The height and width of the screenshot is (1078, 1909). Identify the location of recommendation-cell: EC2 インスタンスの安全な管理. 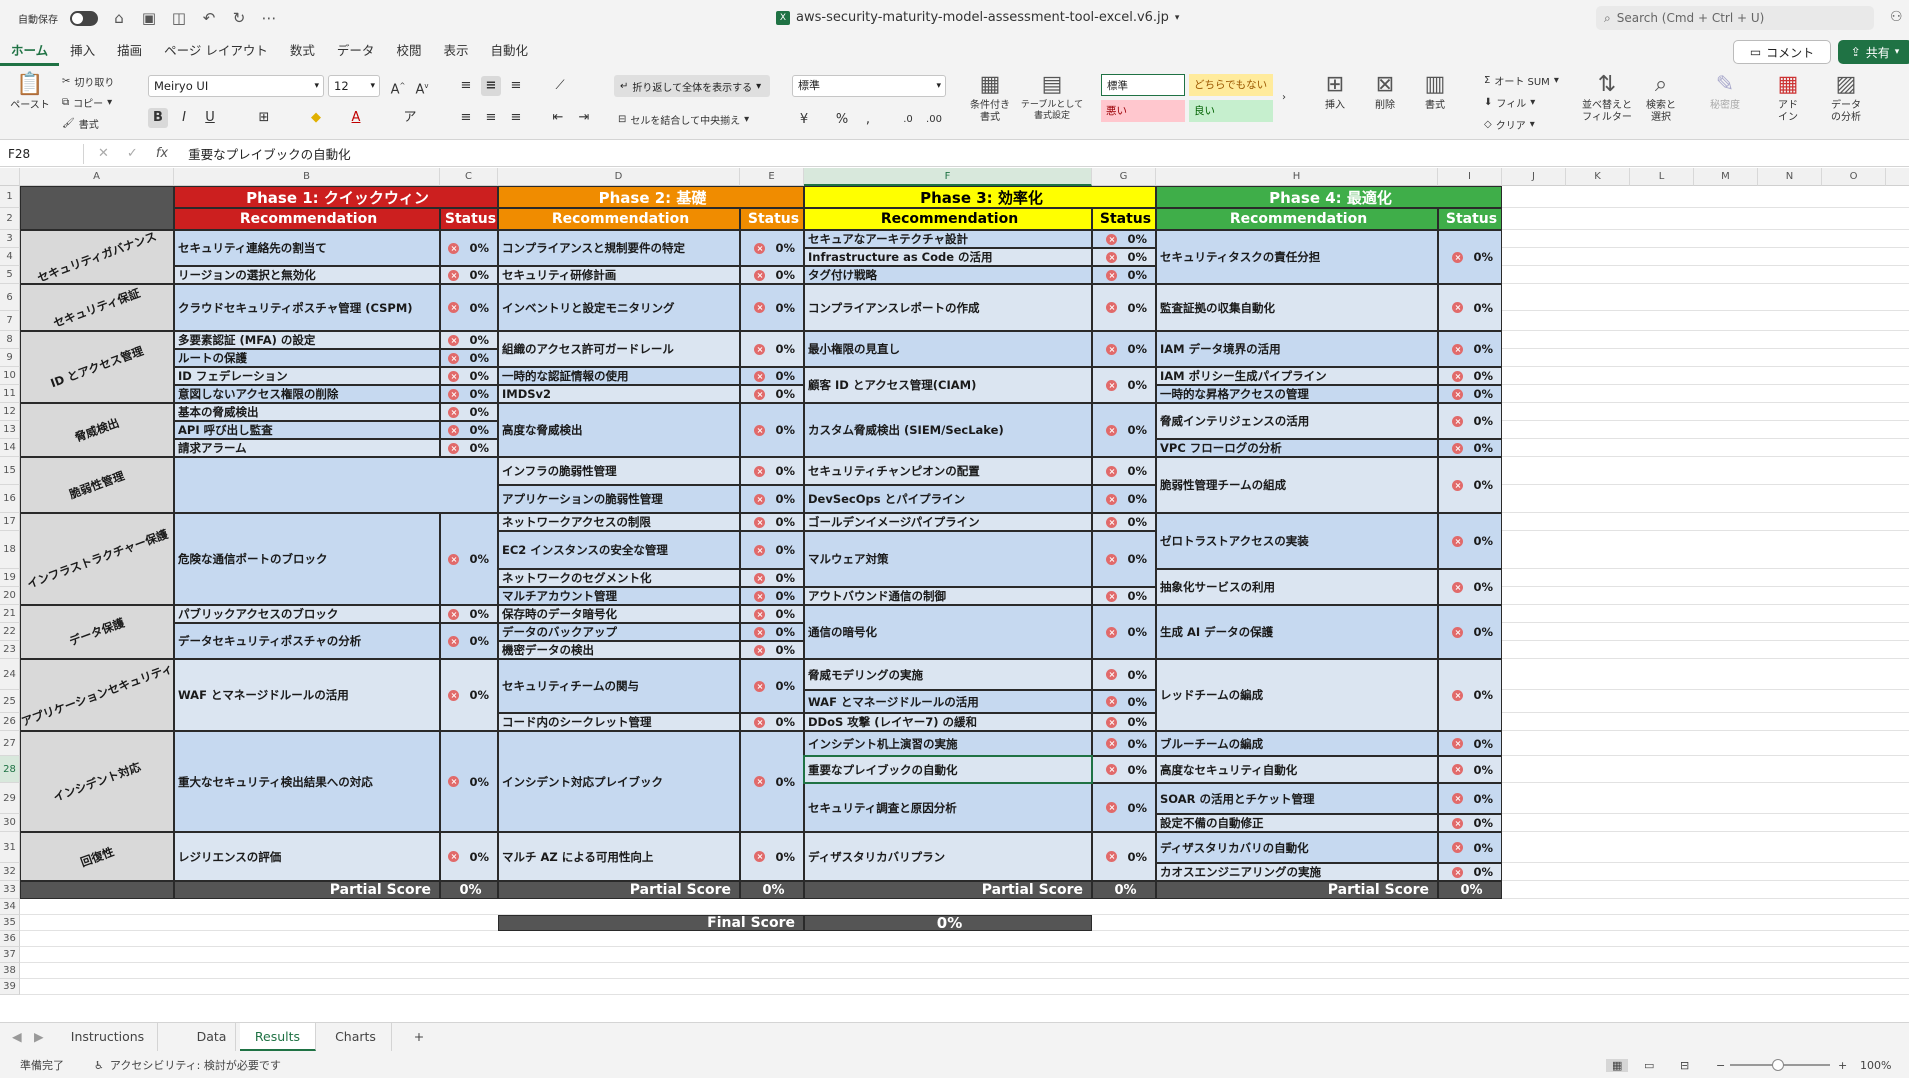
(619, 550).